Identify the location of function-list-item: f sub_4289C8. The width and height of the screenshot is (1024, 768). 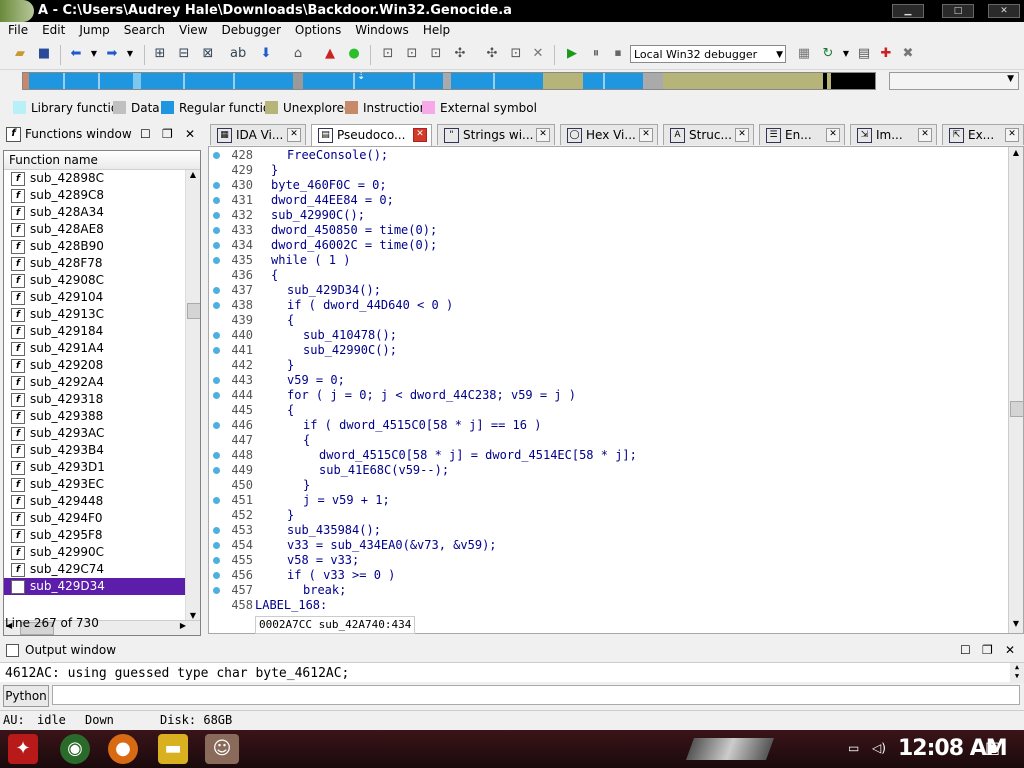
(102, 195).